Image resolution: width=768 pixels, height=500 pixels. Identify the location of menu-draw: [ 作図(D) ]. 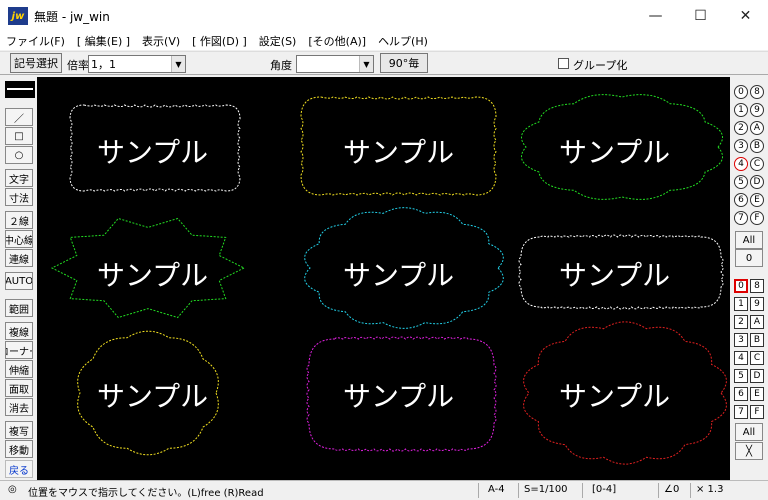
(219, 41).